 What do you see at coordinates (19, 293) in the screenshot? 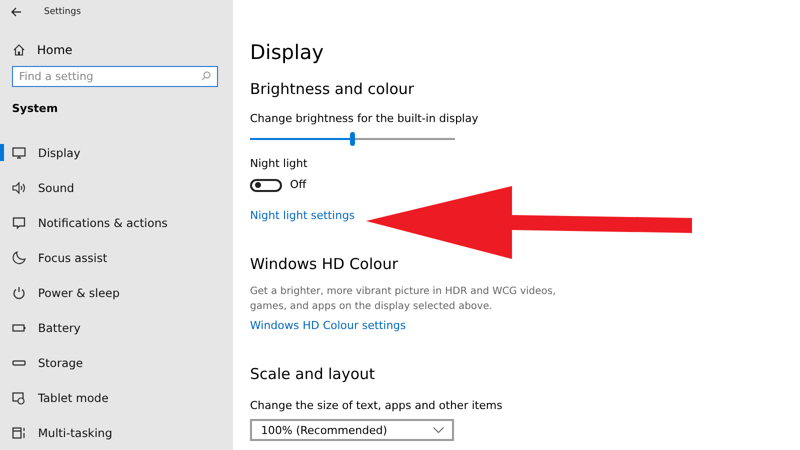
I see `power-icon` at bounding box center [19, 293].